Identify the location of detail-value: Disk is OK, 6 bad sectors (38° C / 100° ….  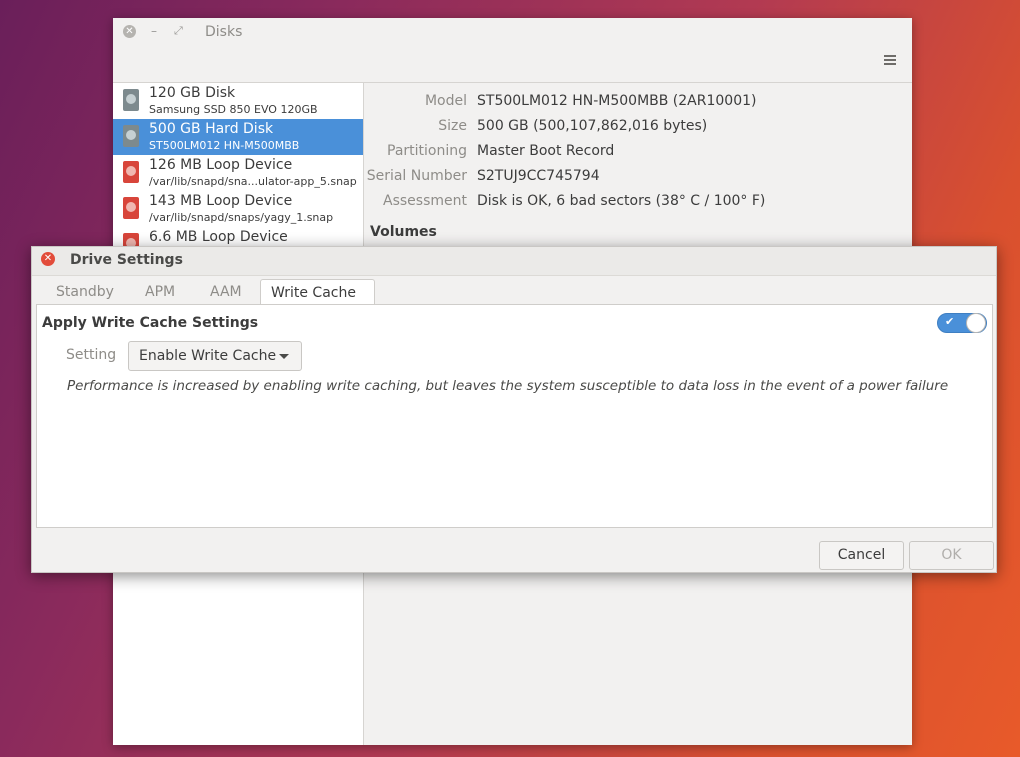
(621, 201).